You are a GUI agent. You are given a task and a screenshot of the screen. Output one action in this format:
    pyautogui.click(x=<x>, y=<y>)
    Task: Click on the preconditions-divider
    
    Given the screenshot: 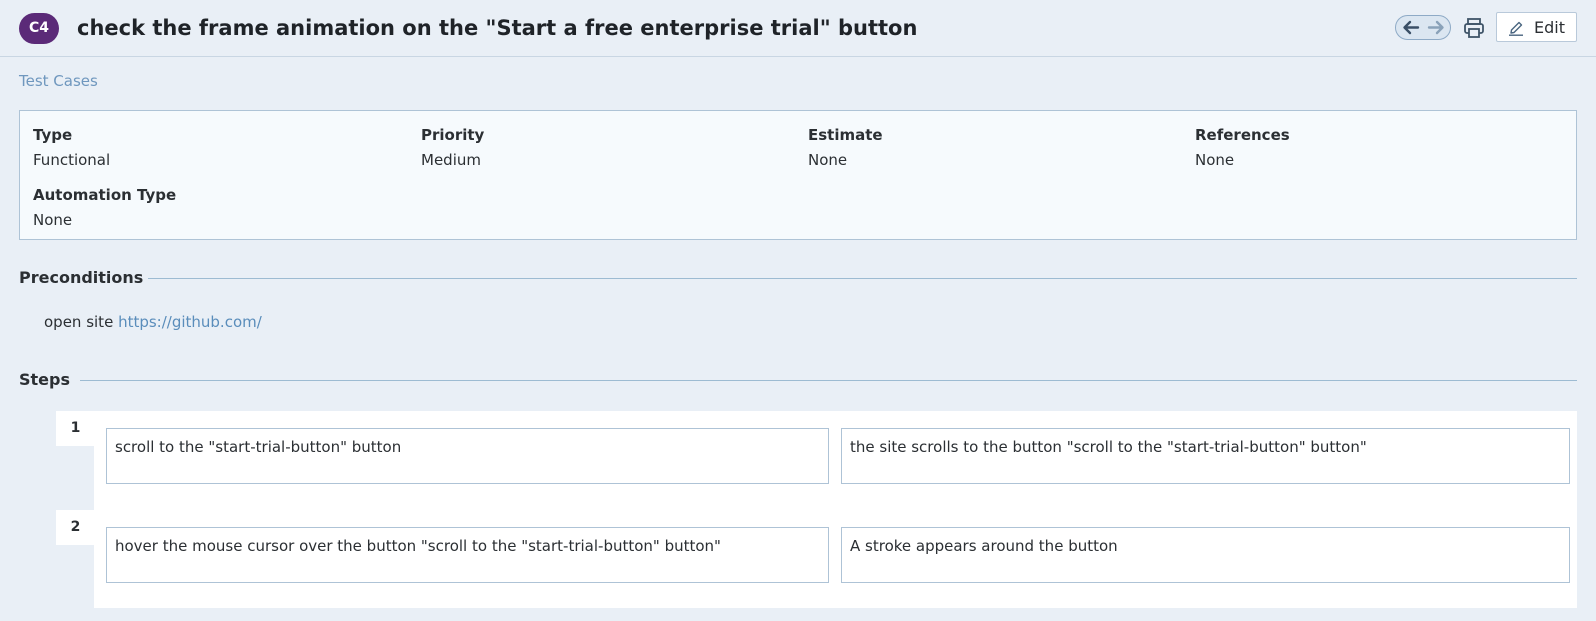 What is the action you would take?
    pyautogui.click(x=862, y=278)
    